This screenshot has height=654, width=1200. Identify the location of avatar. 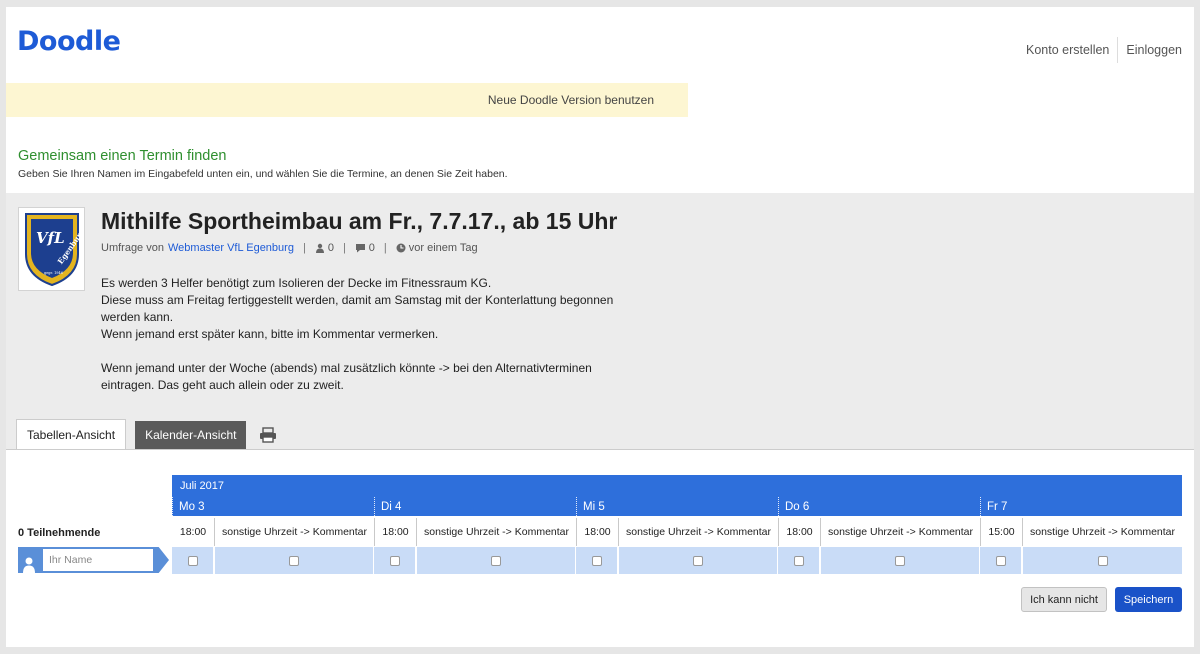
(29, 560).